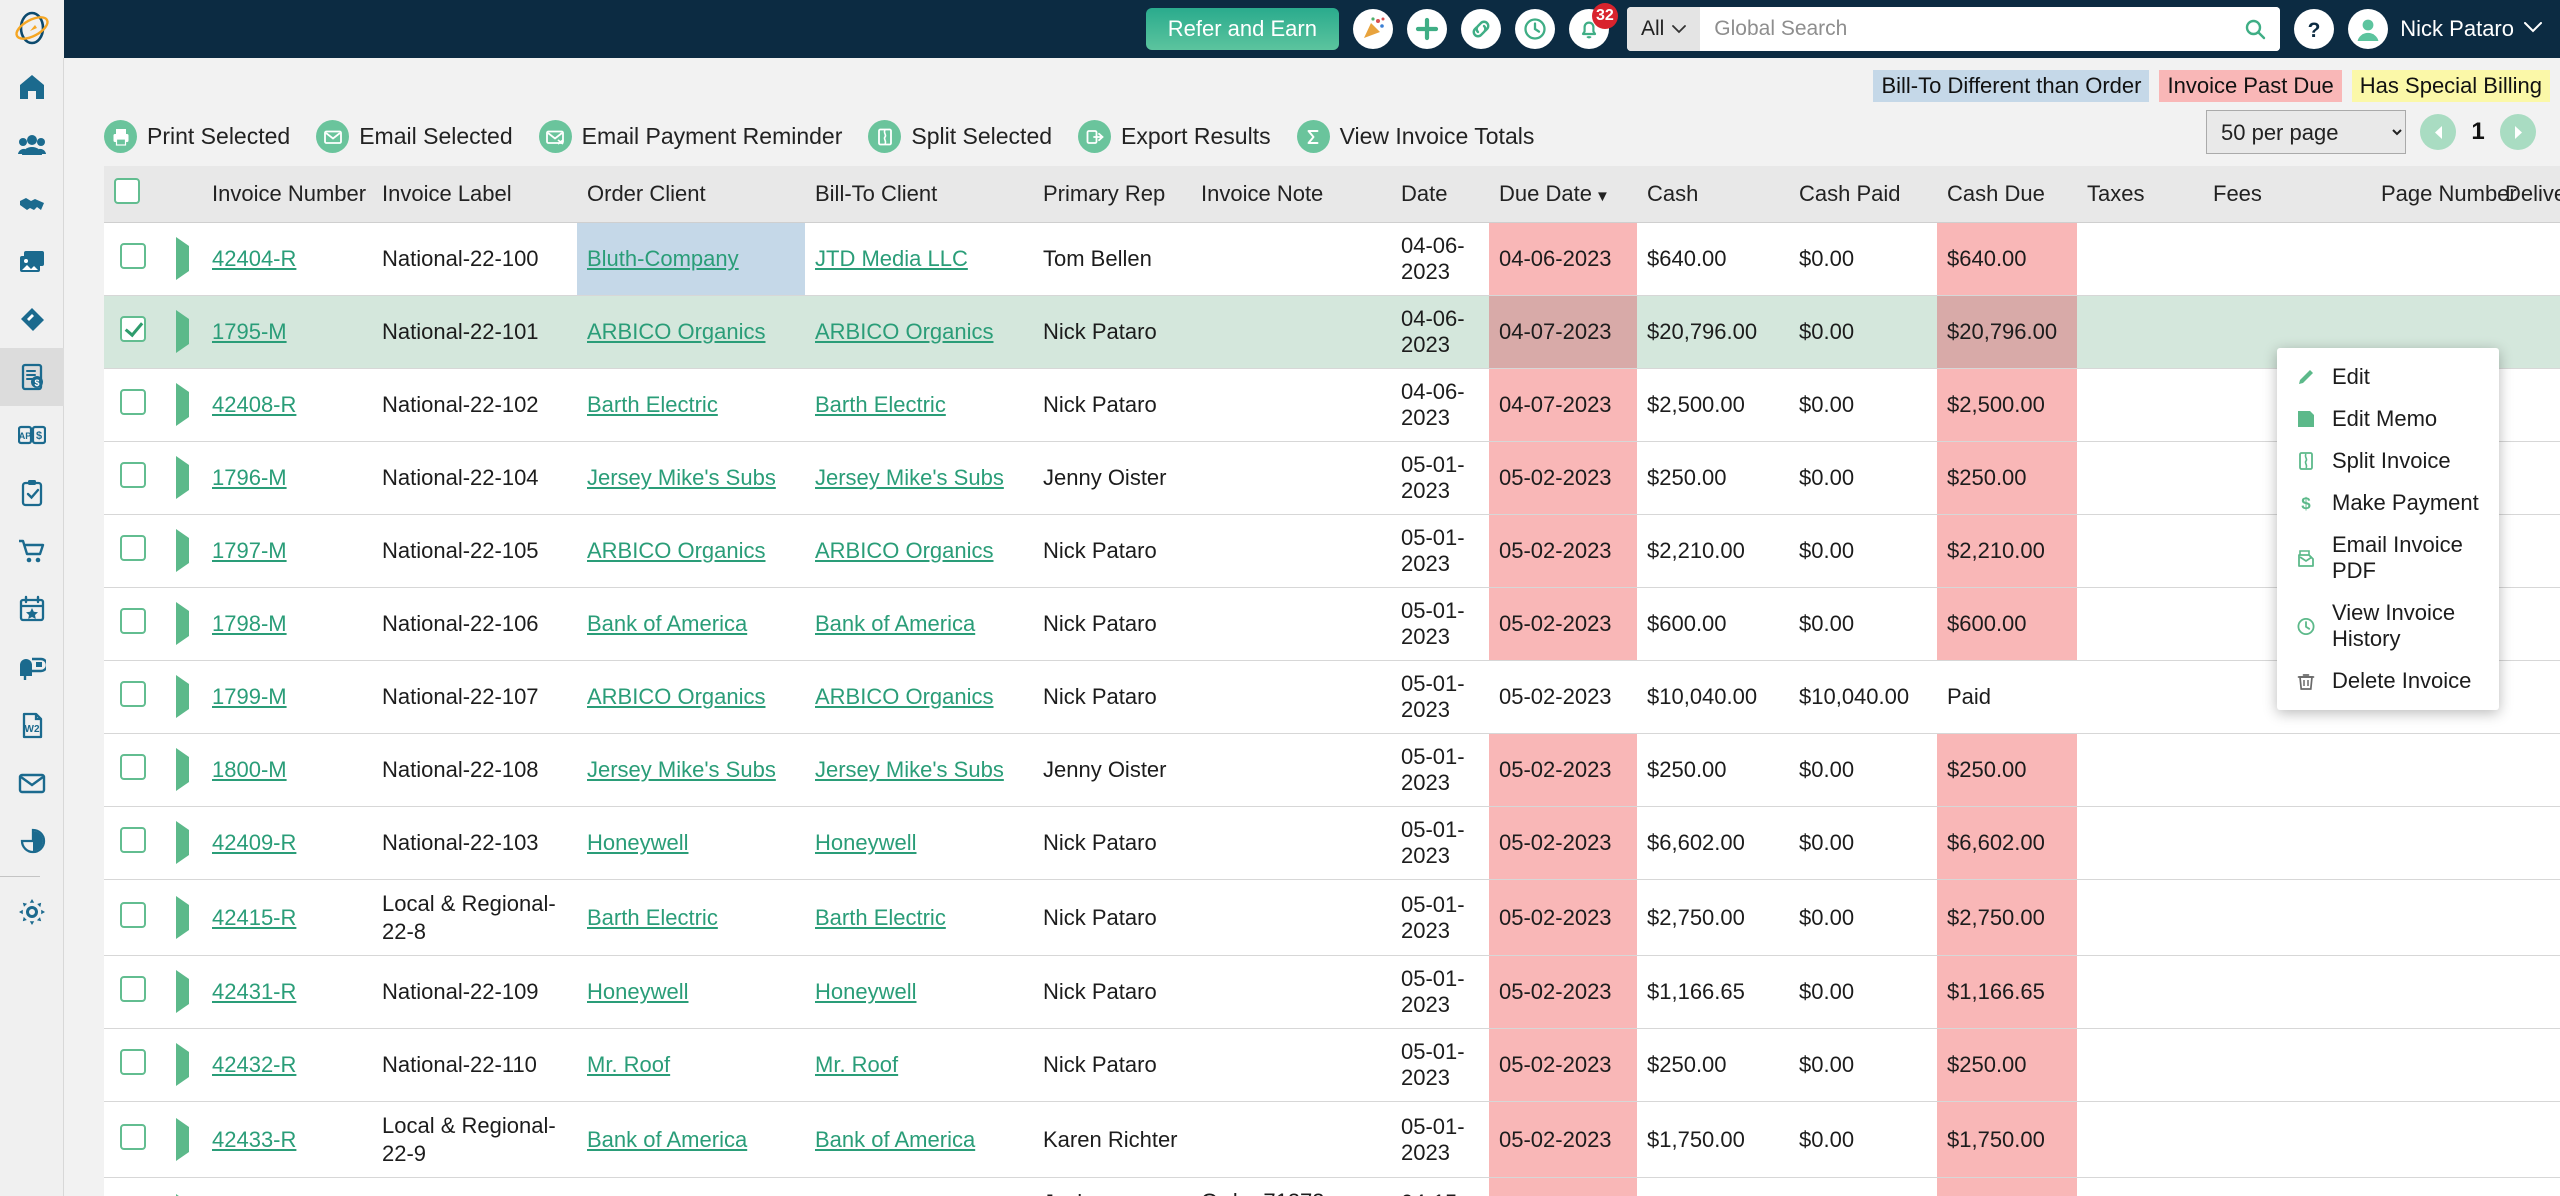  I want to click on column-header-delivered: Delivered, so click(2527, 194).